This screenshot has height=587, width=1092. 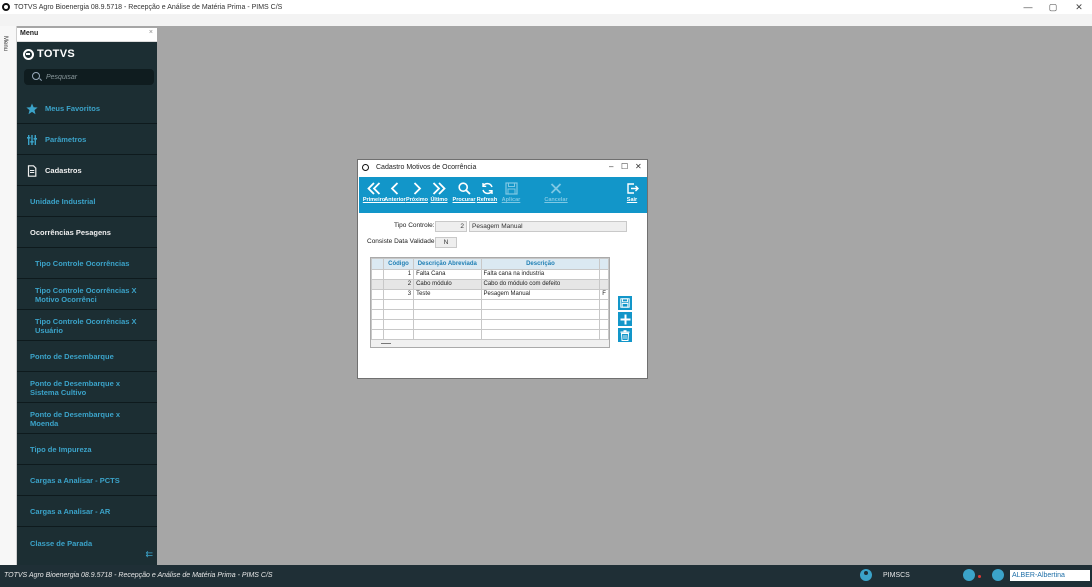 I want to click on current-user-field: ALBER-Albertina, so click(x=1050, y=575).